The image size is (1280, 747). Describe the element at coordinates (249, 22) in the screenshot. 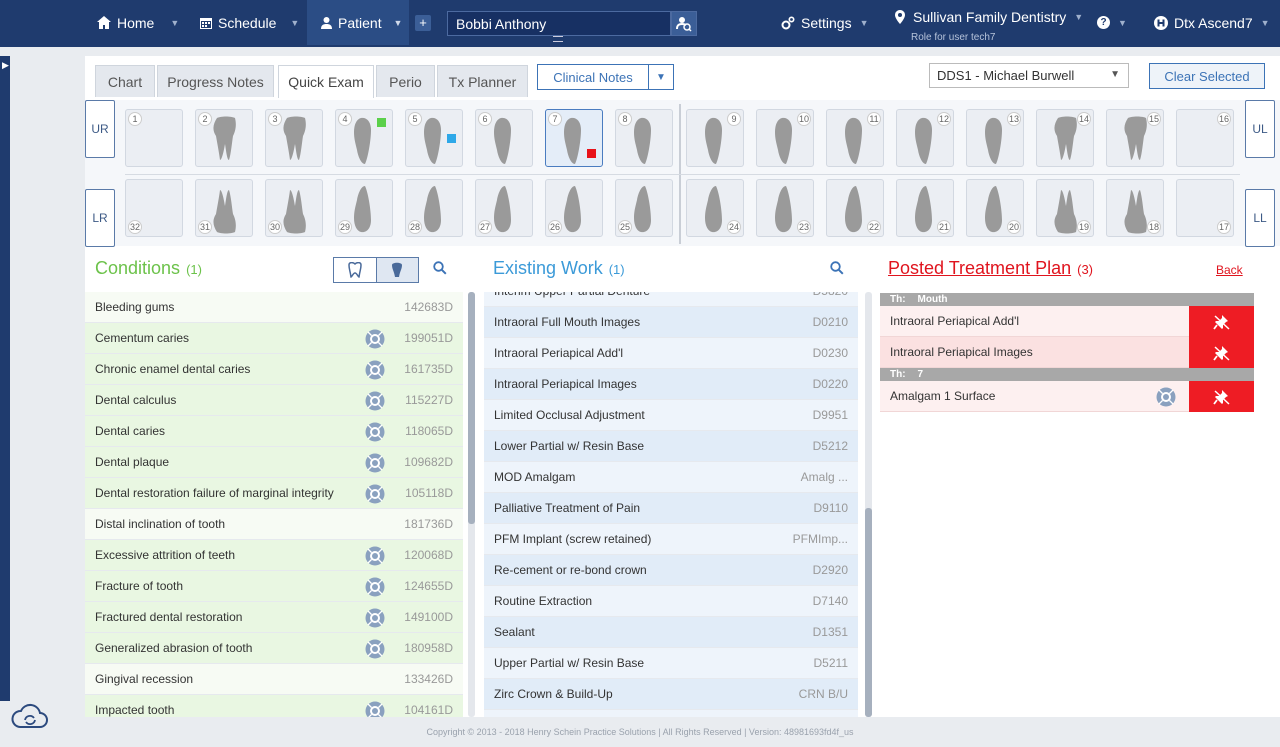

I see `nav-schedule: Schedule ▼` at that location.